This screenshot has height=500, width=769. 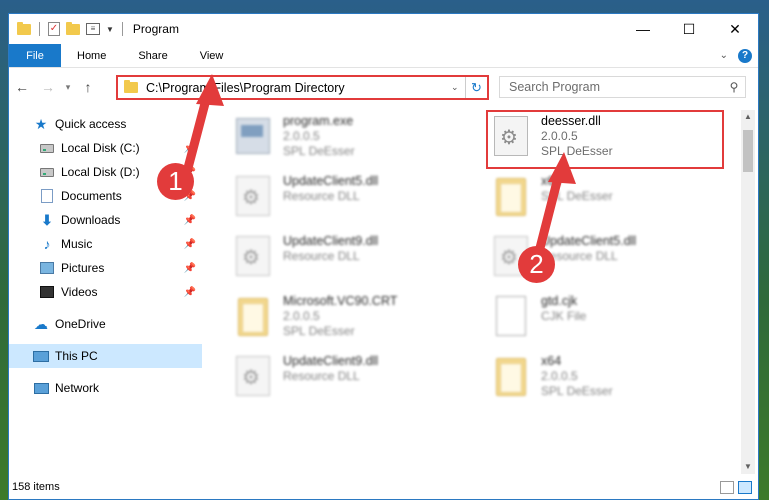 I want to click on large-icons-view-icon, so click(x=745, y=487).